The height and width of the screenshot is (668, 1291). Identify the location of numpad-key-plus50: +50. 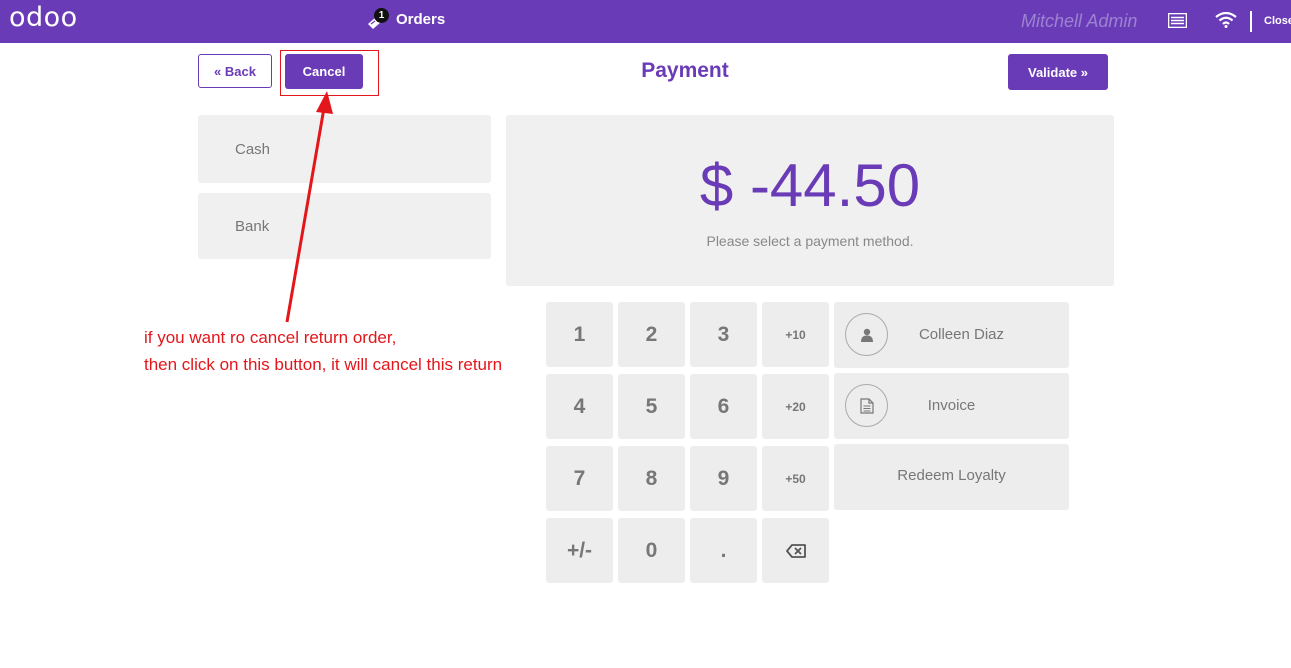
(795, 478).